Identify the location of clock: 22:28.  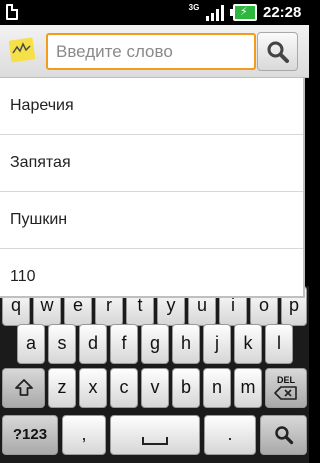
(282, 12).